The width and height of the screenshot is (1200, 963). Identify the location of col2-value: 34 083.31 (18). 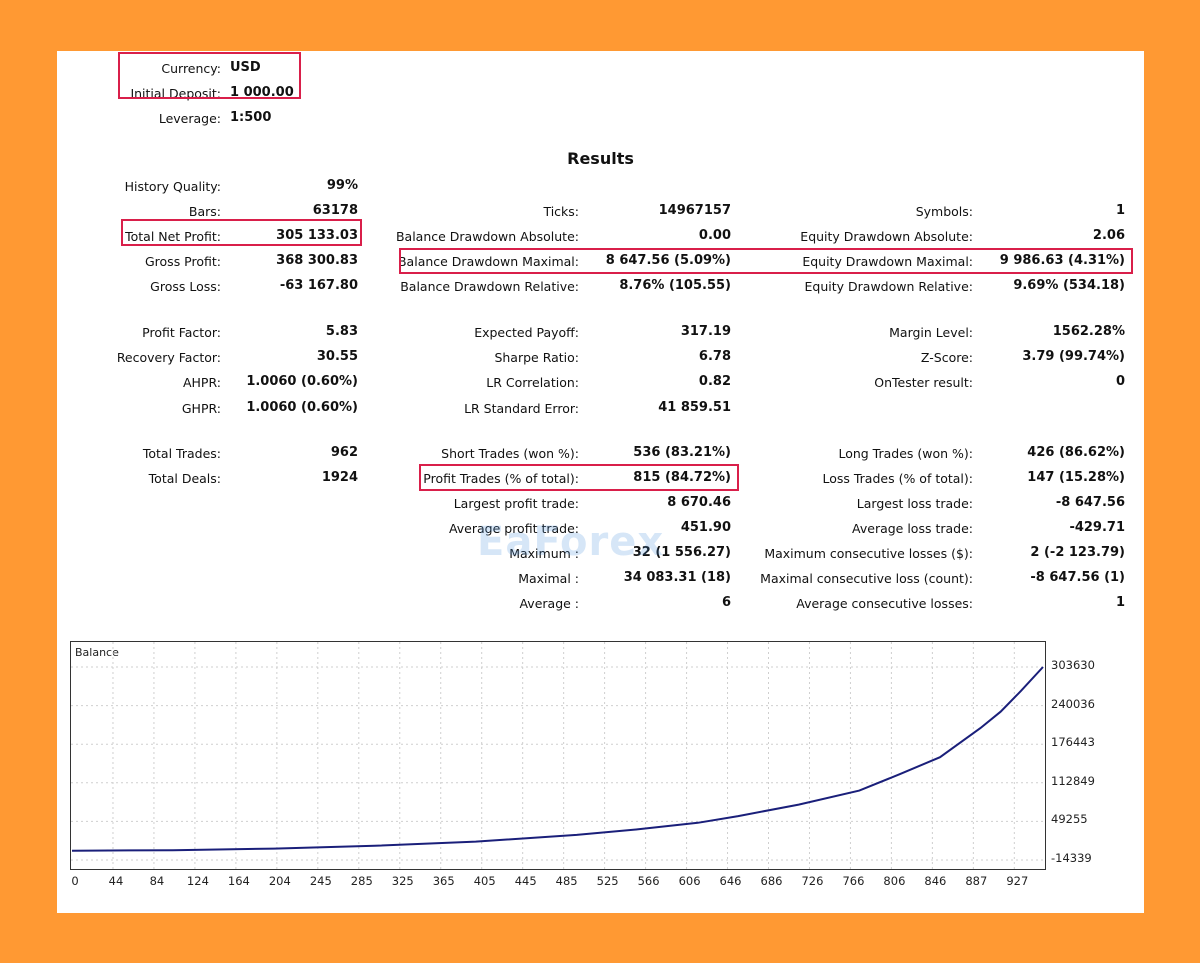
(677, 577).